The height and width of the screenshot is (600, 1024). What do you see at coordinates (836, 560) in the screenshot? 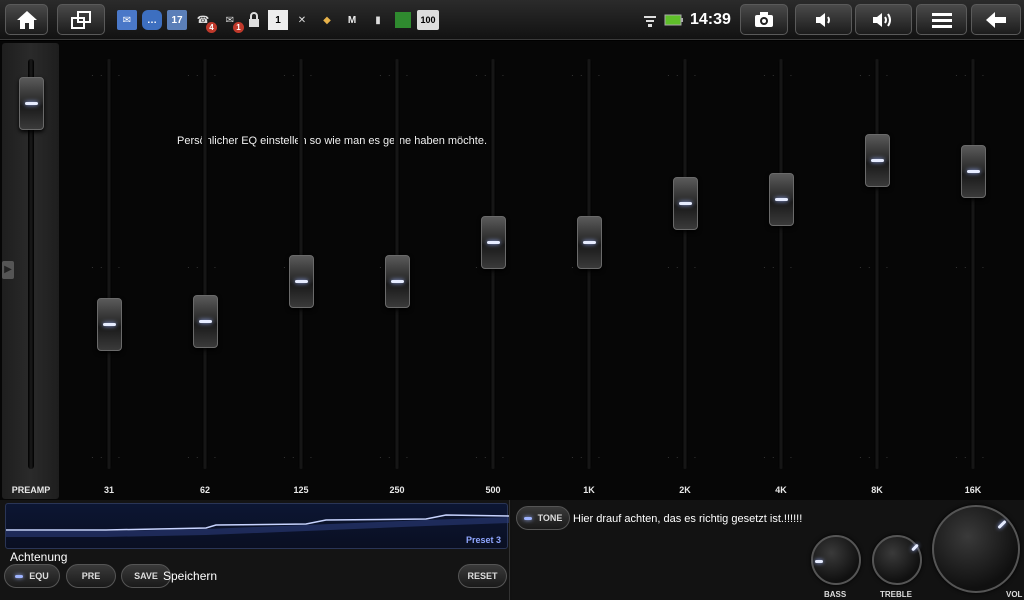
I see `bass-dial` at bounding box center [836, 560].